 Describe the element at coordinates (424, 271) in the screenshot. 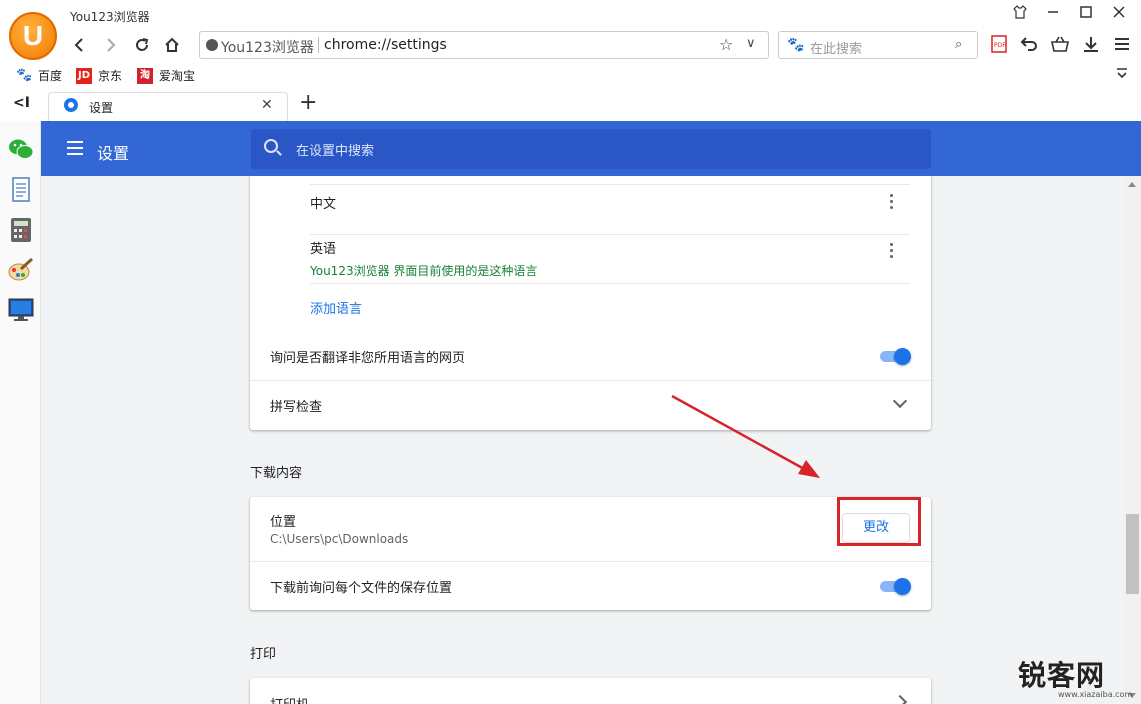

I see `language-ui-note: You123浏览器 界面目前使用的是这种语言` at that location.